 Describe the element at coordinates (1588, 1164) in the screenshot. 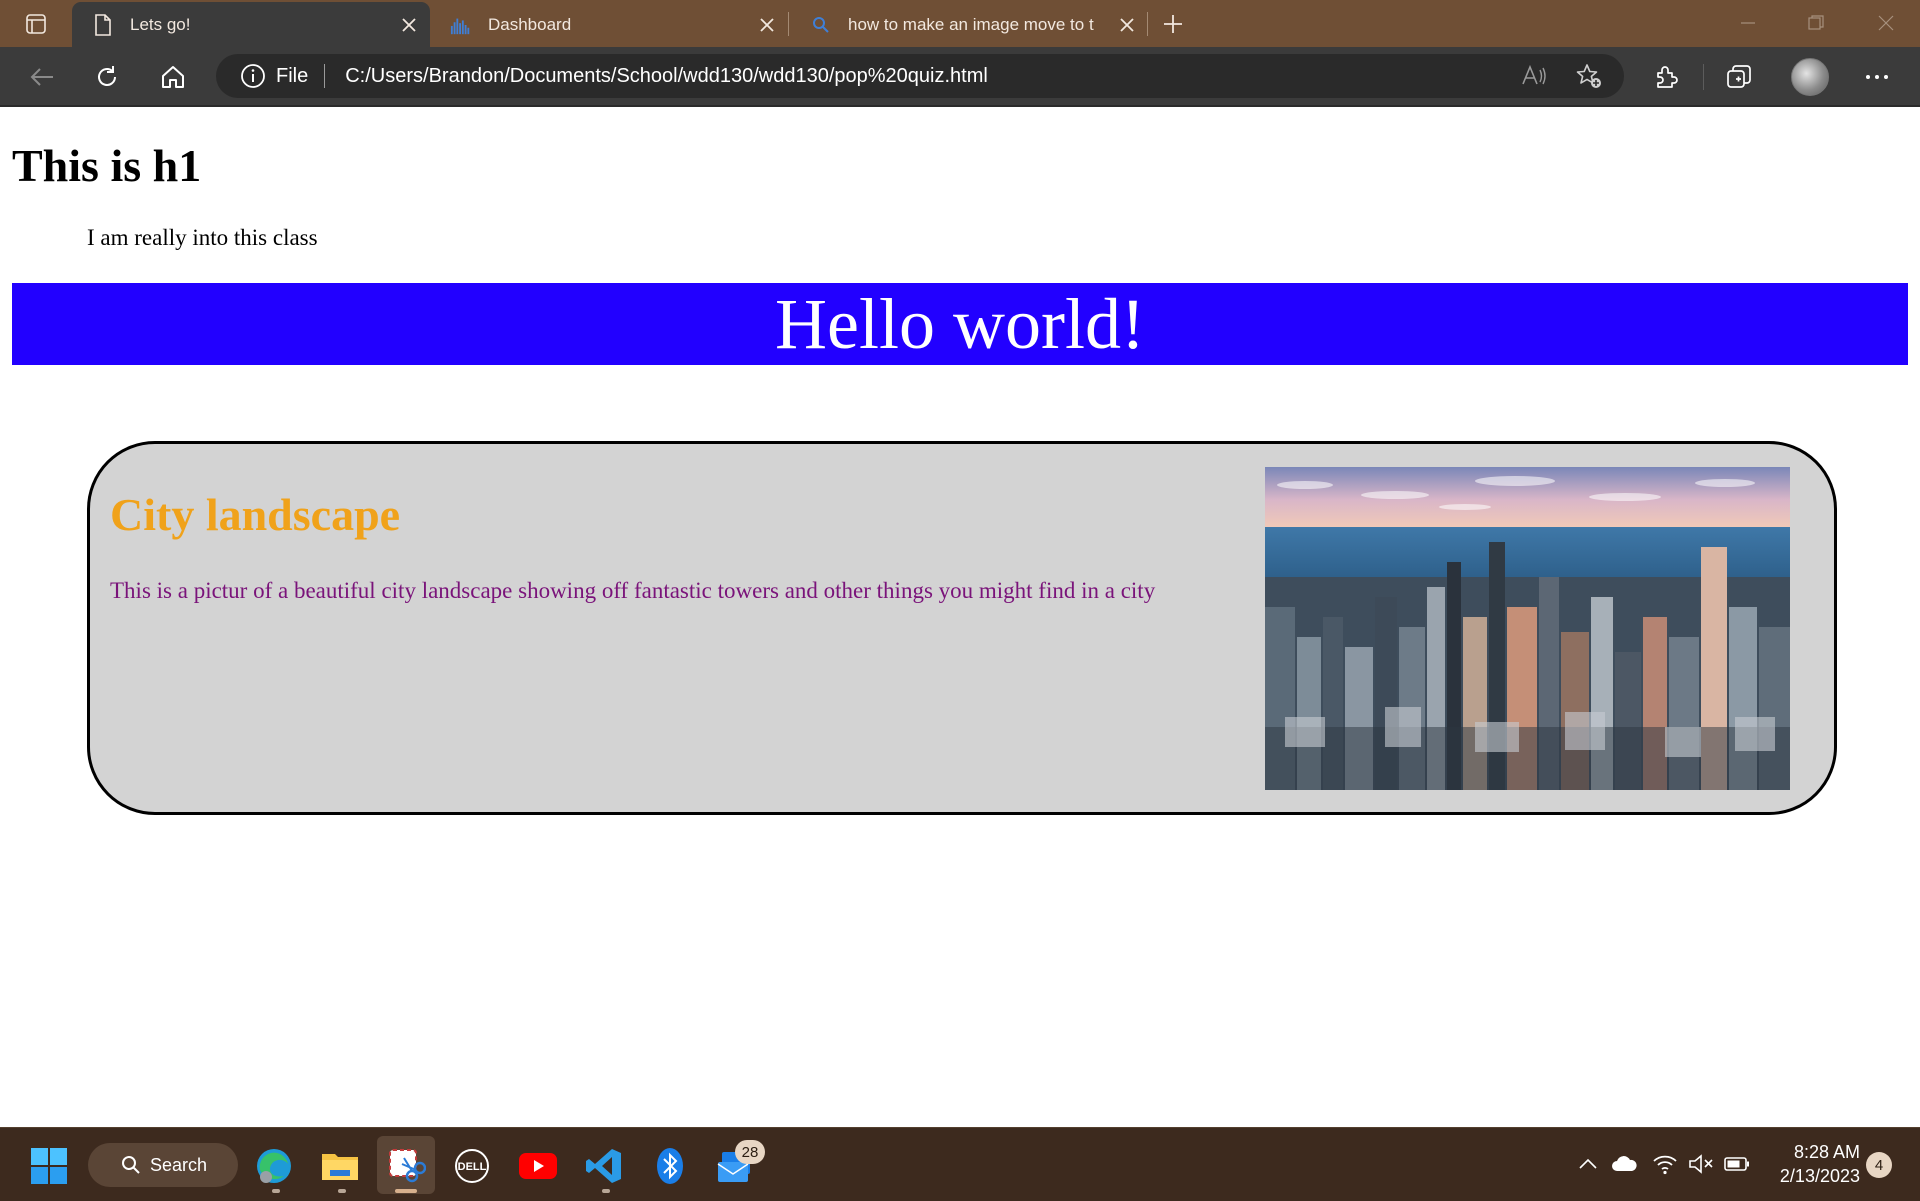

I see `chevron-up-icon` at that location.